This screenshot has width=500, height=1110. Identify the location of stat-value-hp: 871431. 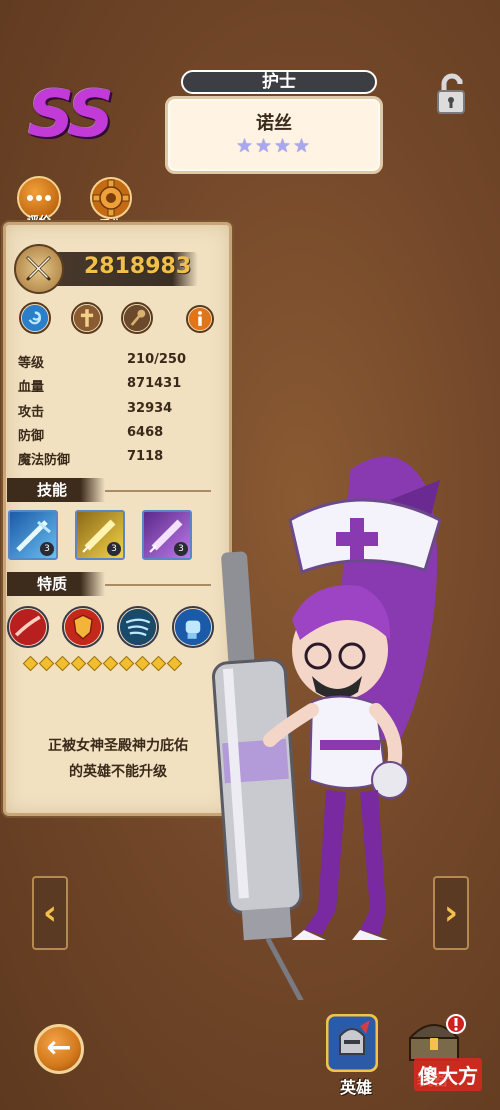
(154, 383).